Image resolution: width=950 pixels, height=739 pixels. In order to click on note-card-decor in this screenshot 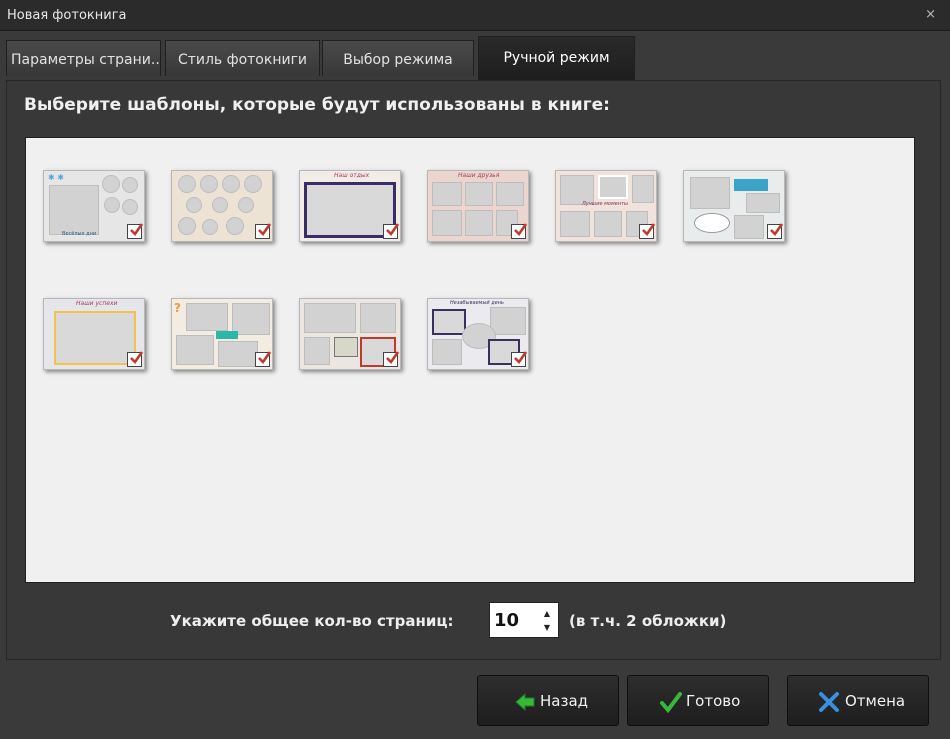, I will do `click(346, 347)`.